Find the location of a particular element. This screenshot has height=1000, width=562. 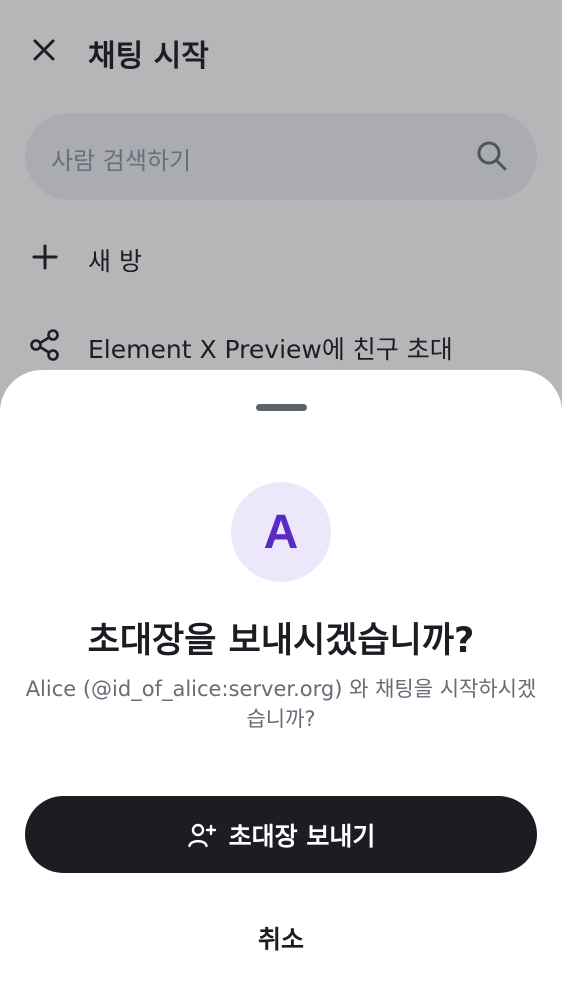

cancel-label: 취소 is located at coordinates (280, 939).